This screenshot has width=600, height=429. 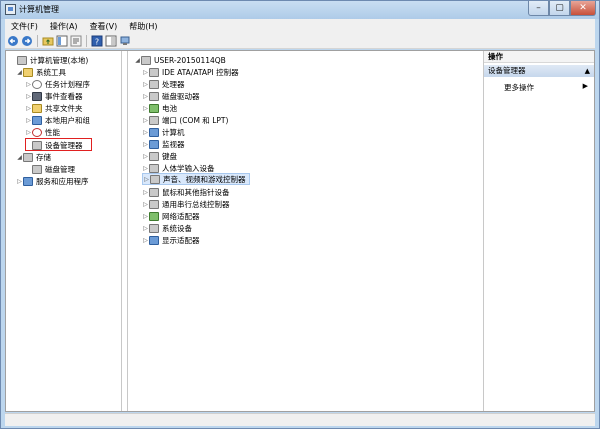 What do you see at coordinates (28, 181) in the screenshot?
I see `services-icon` at bounding box center [28, 181].